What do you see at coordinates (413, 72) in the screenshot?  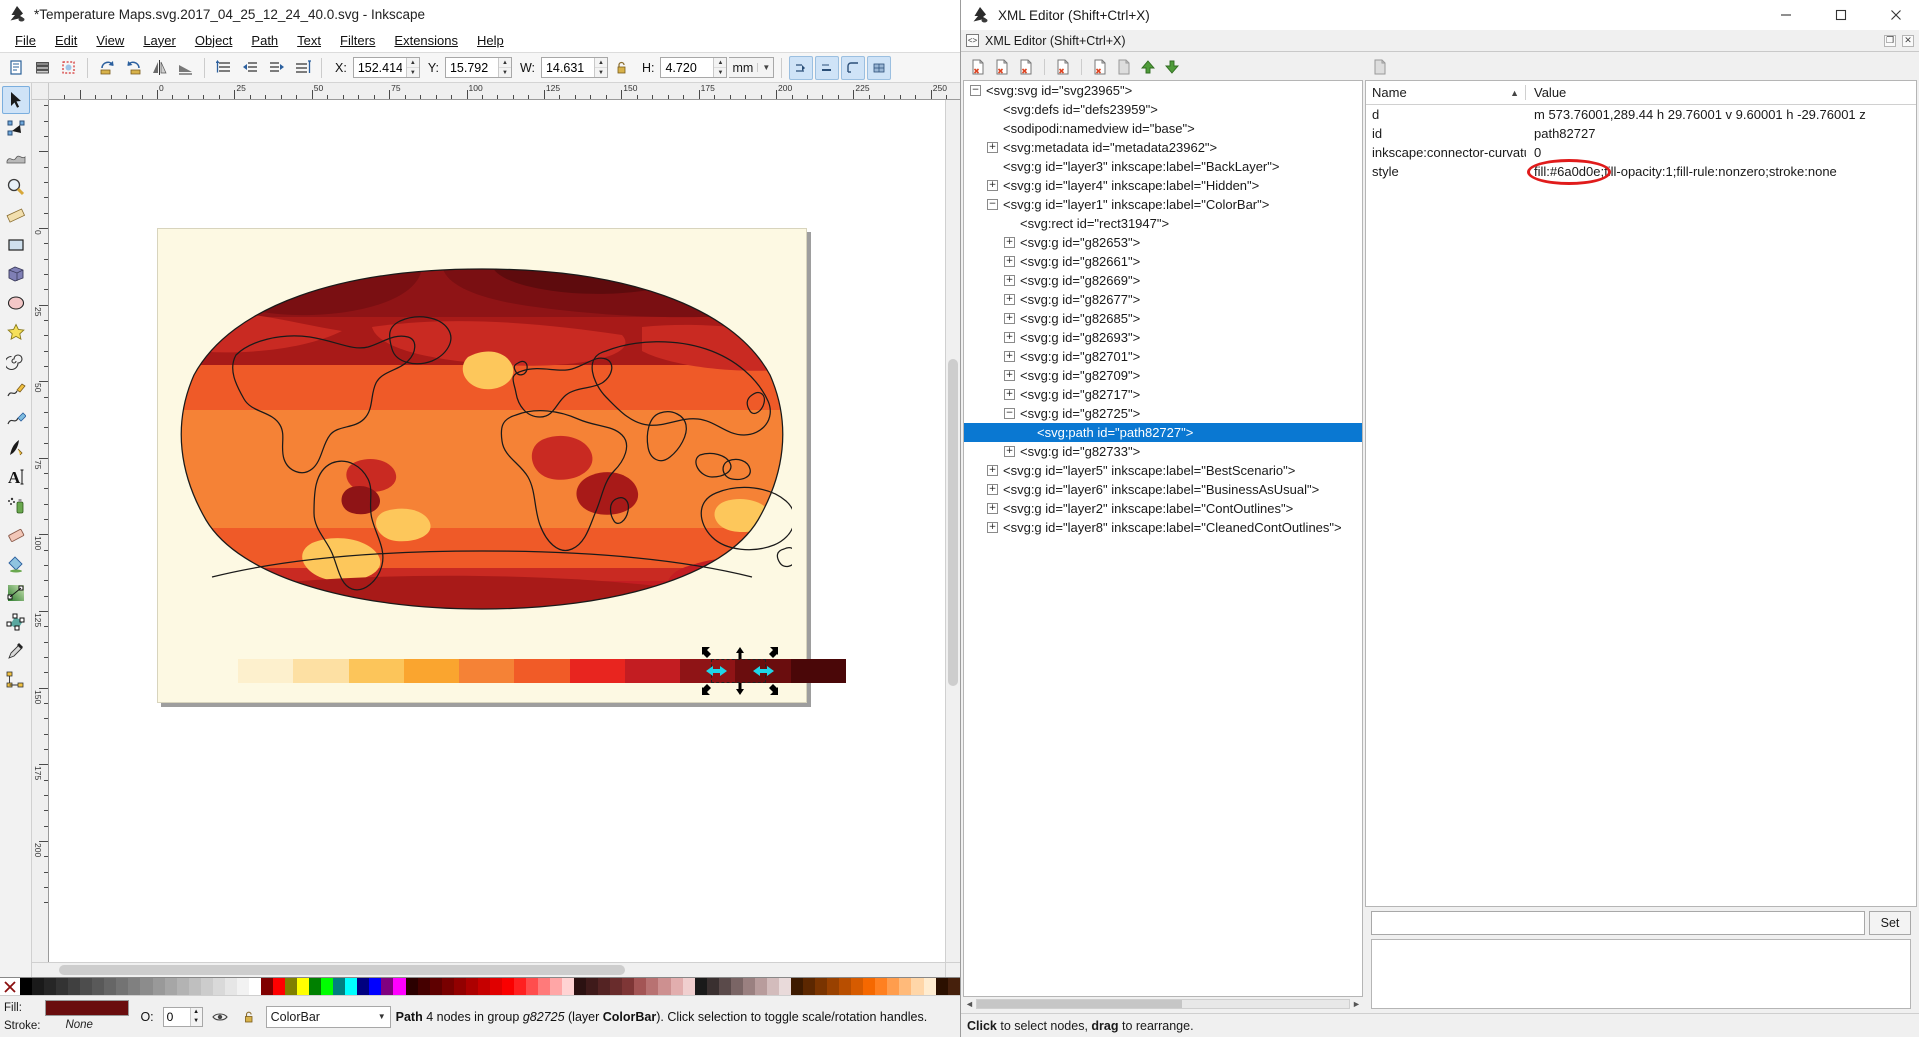 I see `x-spin-down: ▼` at bounding box center [413, 72].